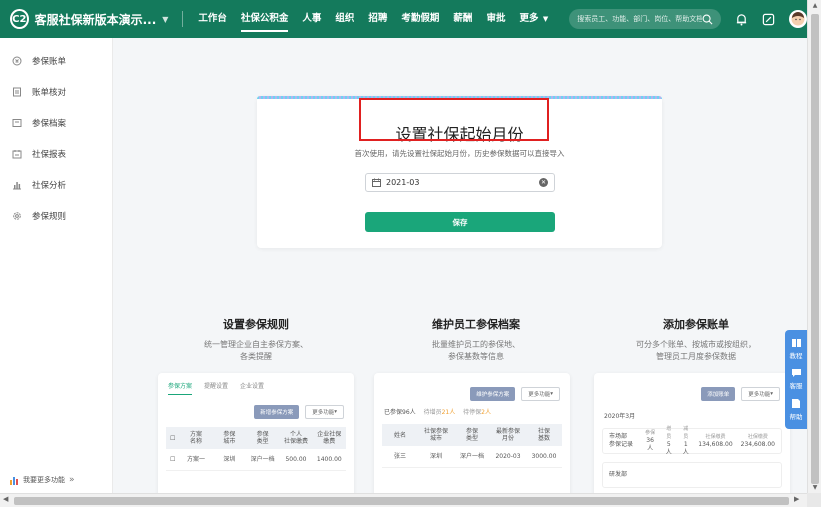  What do you see at coordinates (329, 438) in the screenshot?
I see `table-header-cell: 企业社保 缴费` at bounding box center [329, 438].